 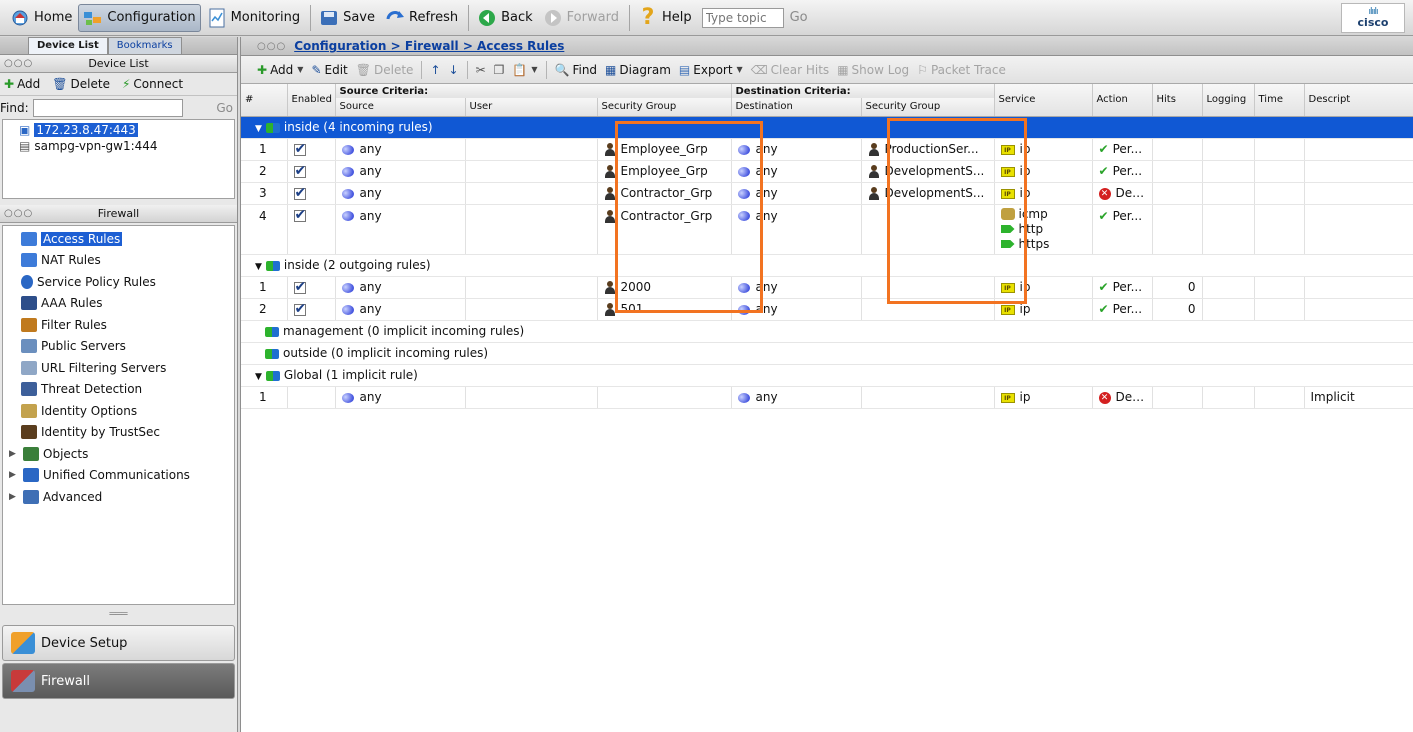 What do you see at coordinates (370, 287) in the screenshot?
I see `source-value: any` at bounding box center [370, 287].